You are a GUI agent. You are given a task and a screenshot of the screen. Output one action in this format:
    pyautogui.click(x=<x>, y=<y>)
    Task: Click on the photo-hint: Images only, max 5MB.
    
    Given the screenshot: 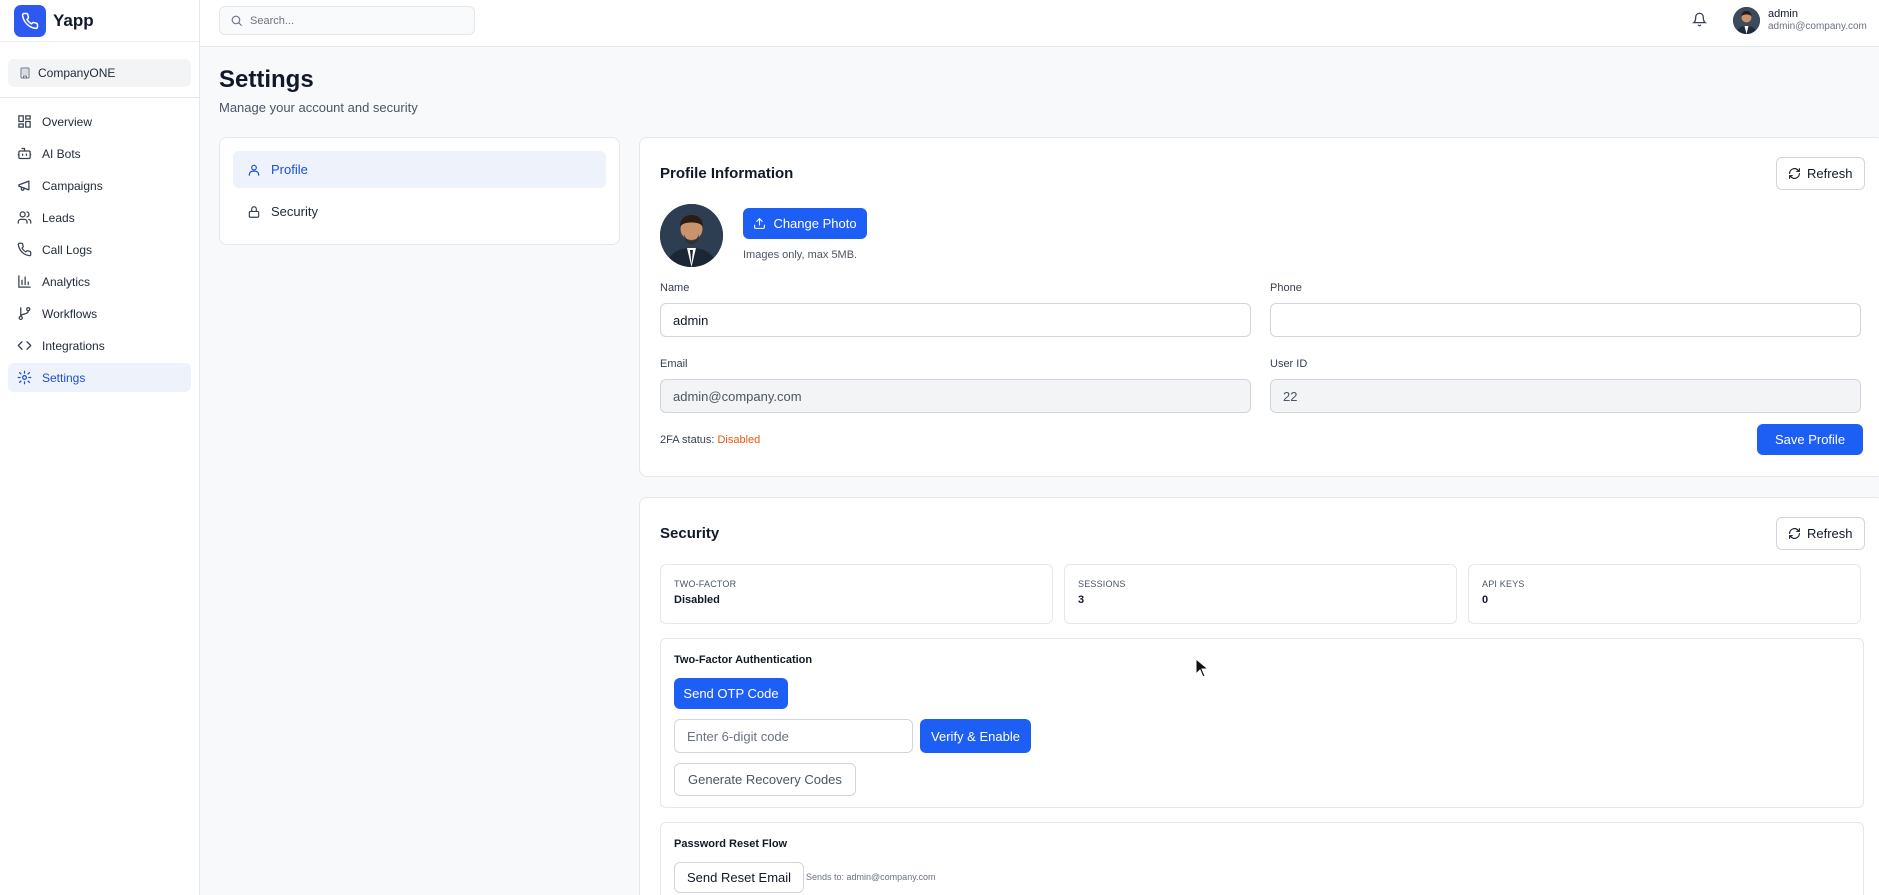 What is the action you would take?
    pyautogui.click(x=800, y=255)
    